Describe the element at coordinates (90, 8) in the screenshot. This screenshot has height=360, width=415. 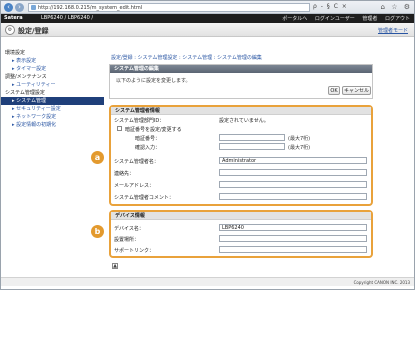
I see `url-text: http://192.168.0.215/m_system_edit.html` at that location.